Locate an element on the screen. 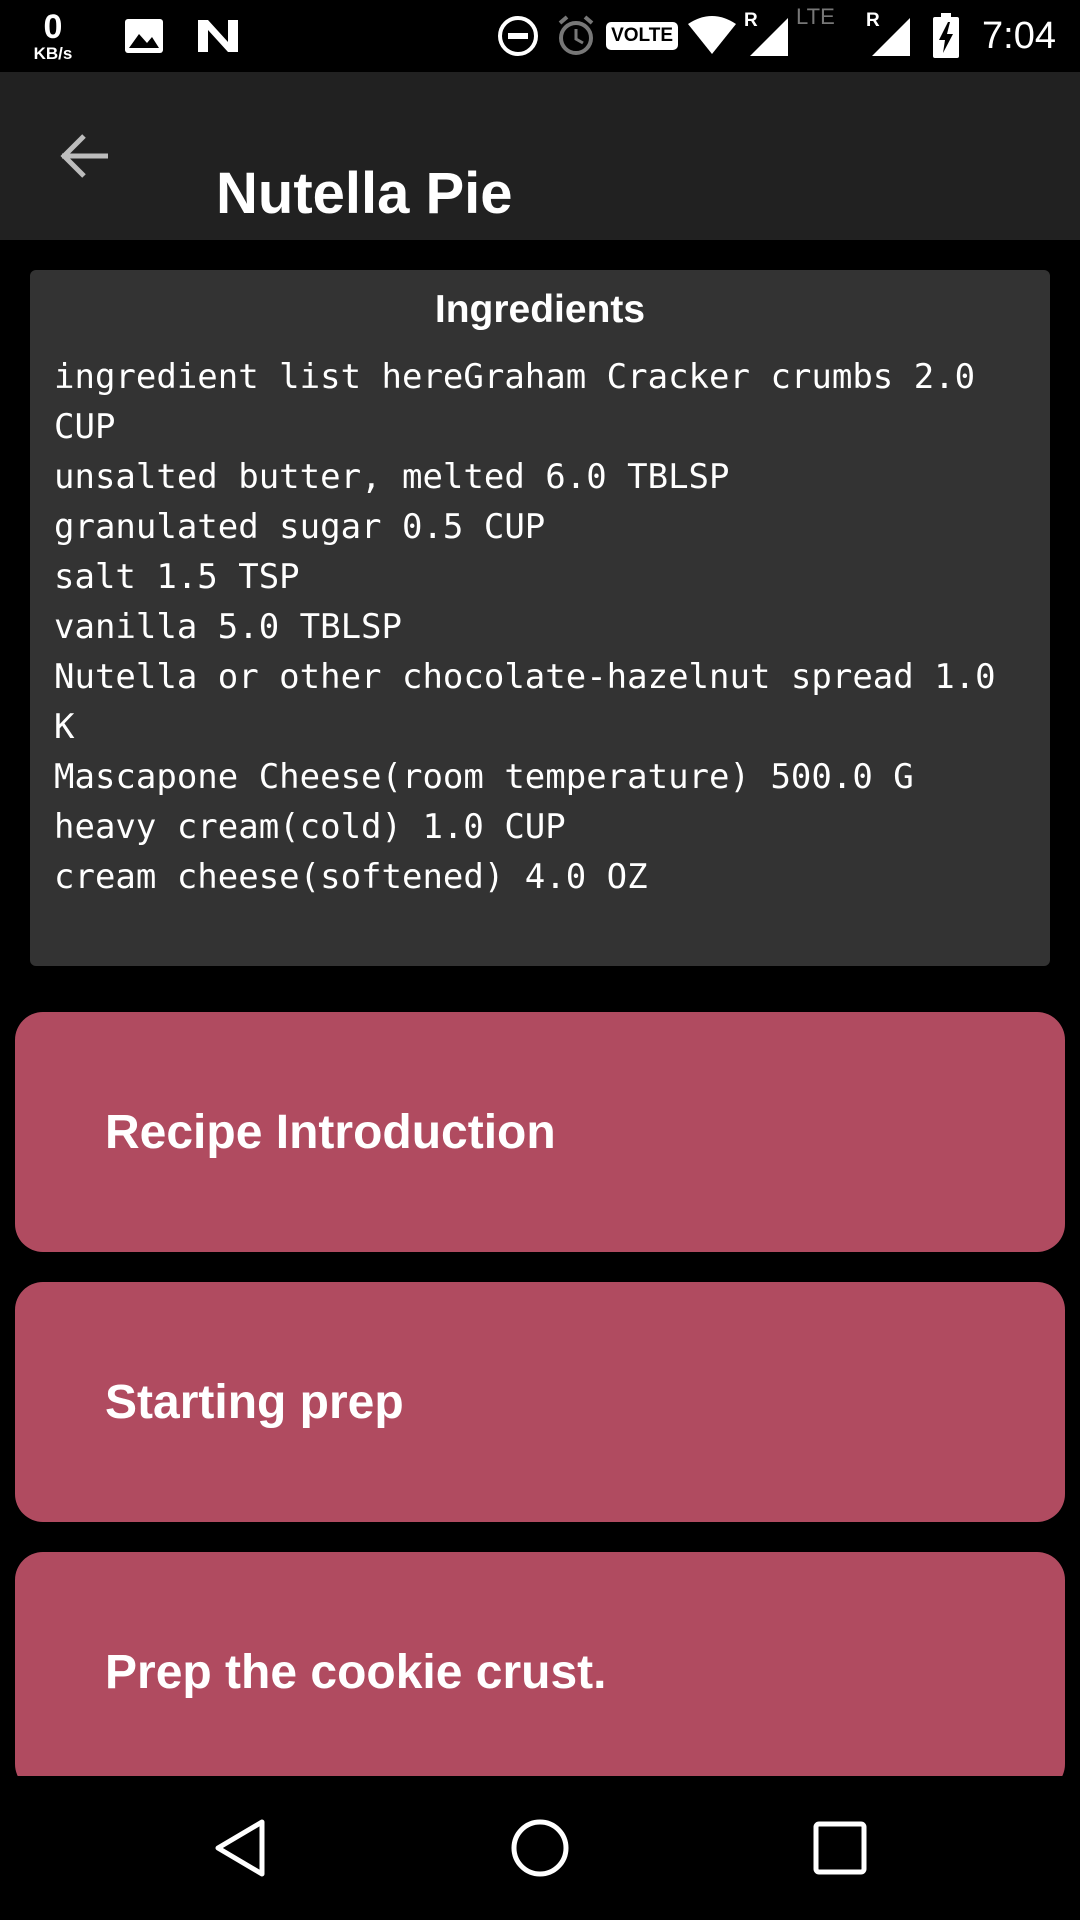 This screenshot has width=1080, height=1920. arrow-back-icon is located at coordinates (84, 156).